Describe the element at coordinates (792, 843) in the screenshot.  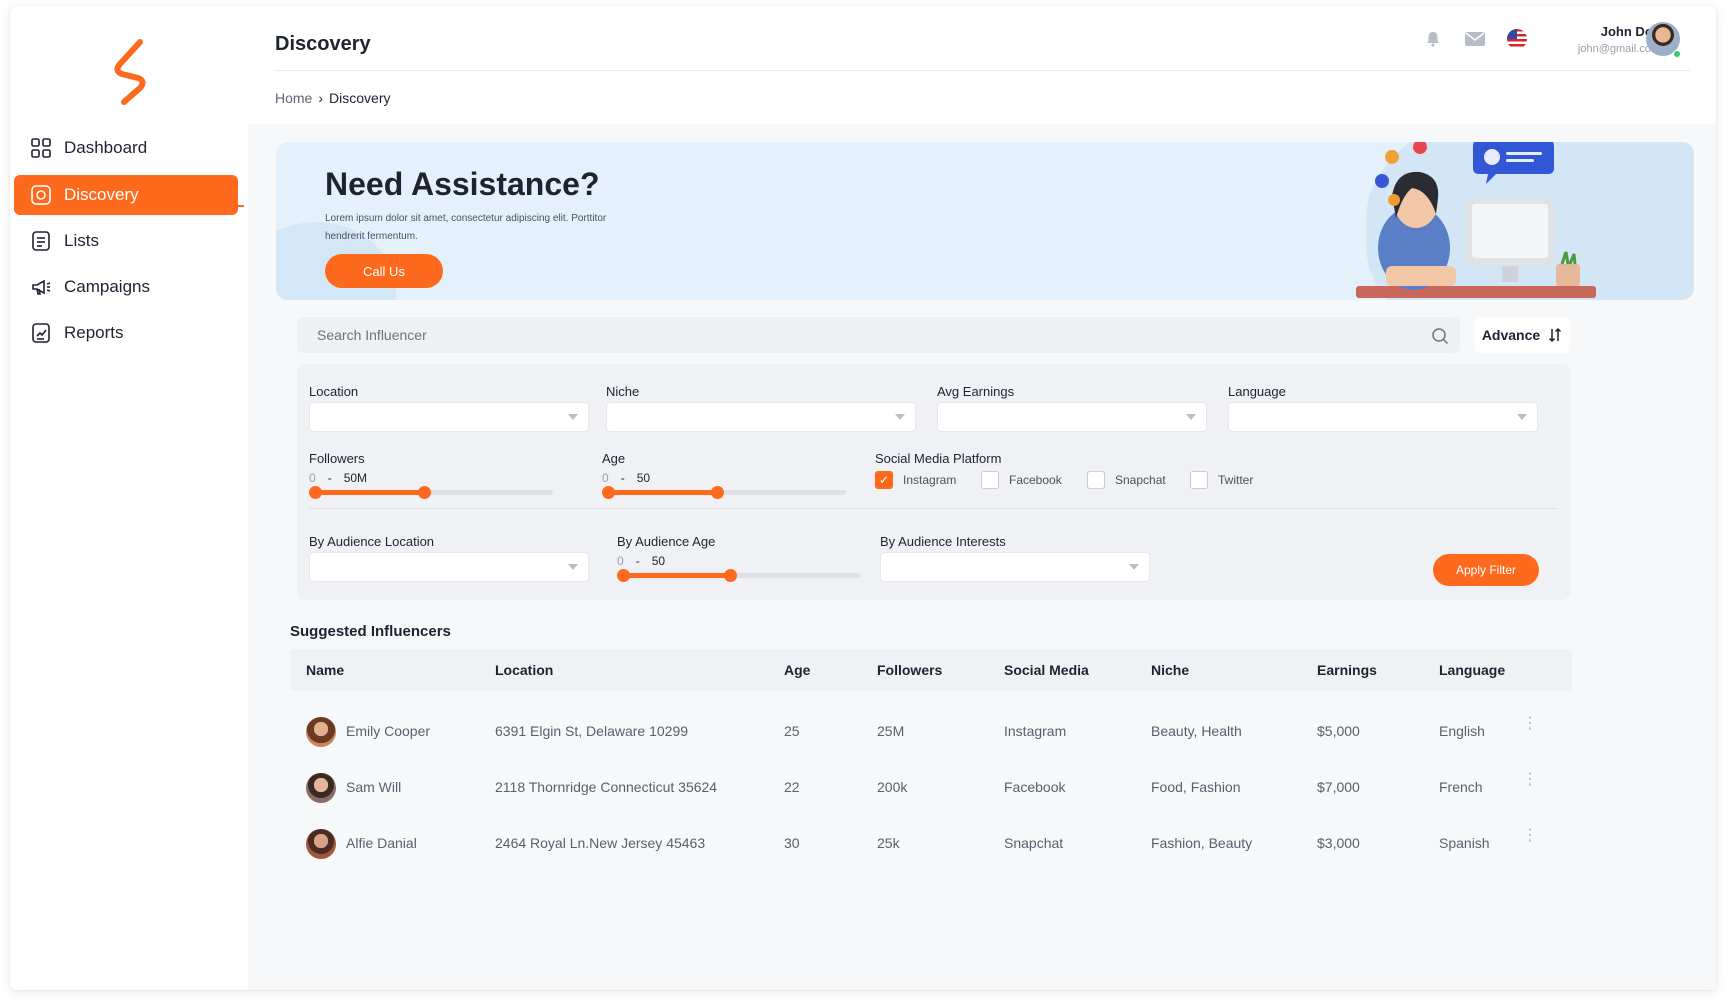
I see `influencer-age: 30` at that location.